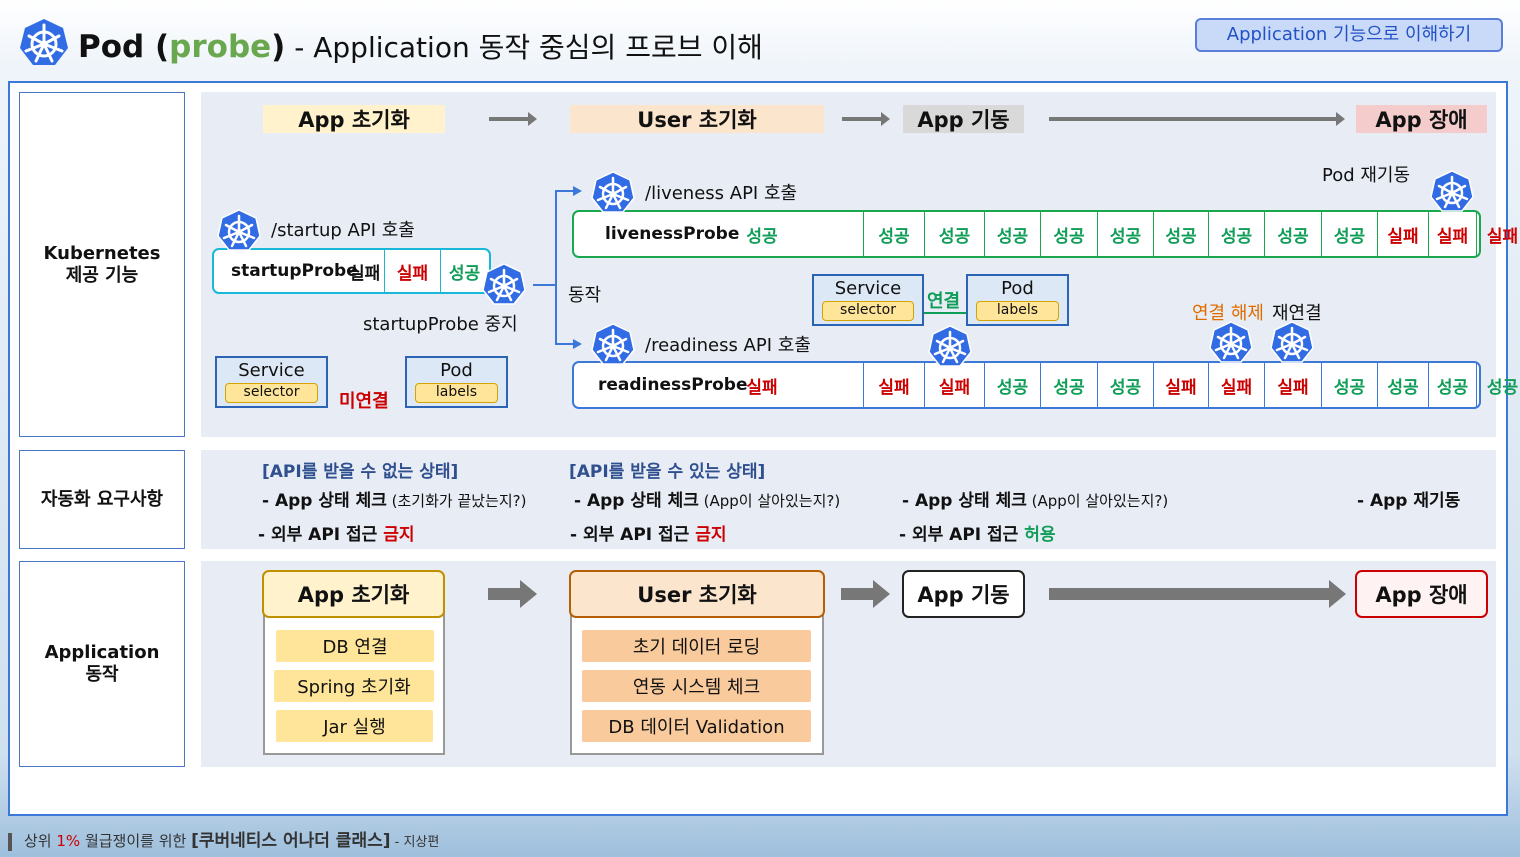  I want to click on not-connected-label: 미연결, so click(364, 401).